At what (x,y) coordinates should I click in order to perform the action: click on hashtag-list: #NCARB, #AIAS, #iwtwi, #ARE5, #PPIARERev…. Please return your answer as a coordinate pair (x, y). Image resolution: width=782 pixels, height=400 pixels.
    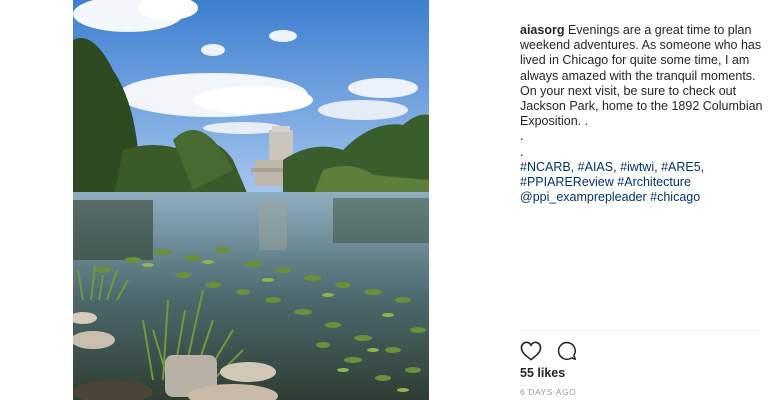
    Looking at the image, I should click on (612, 182).